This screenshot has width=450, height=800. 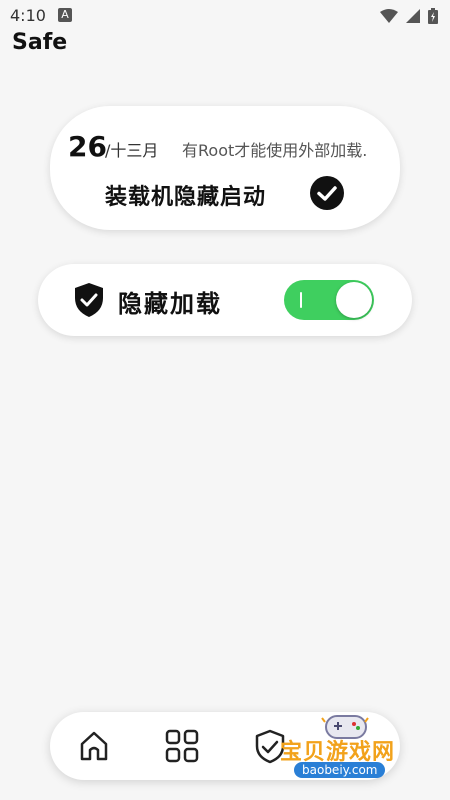 I want to click on root-note: 有Root才能使用外部加载., so click(x=275, y=150).